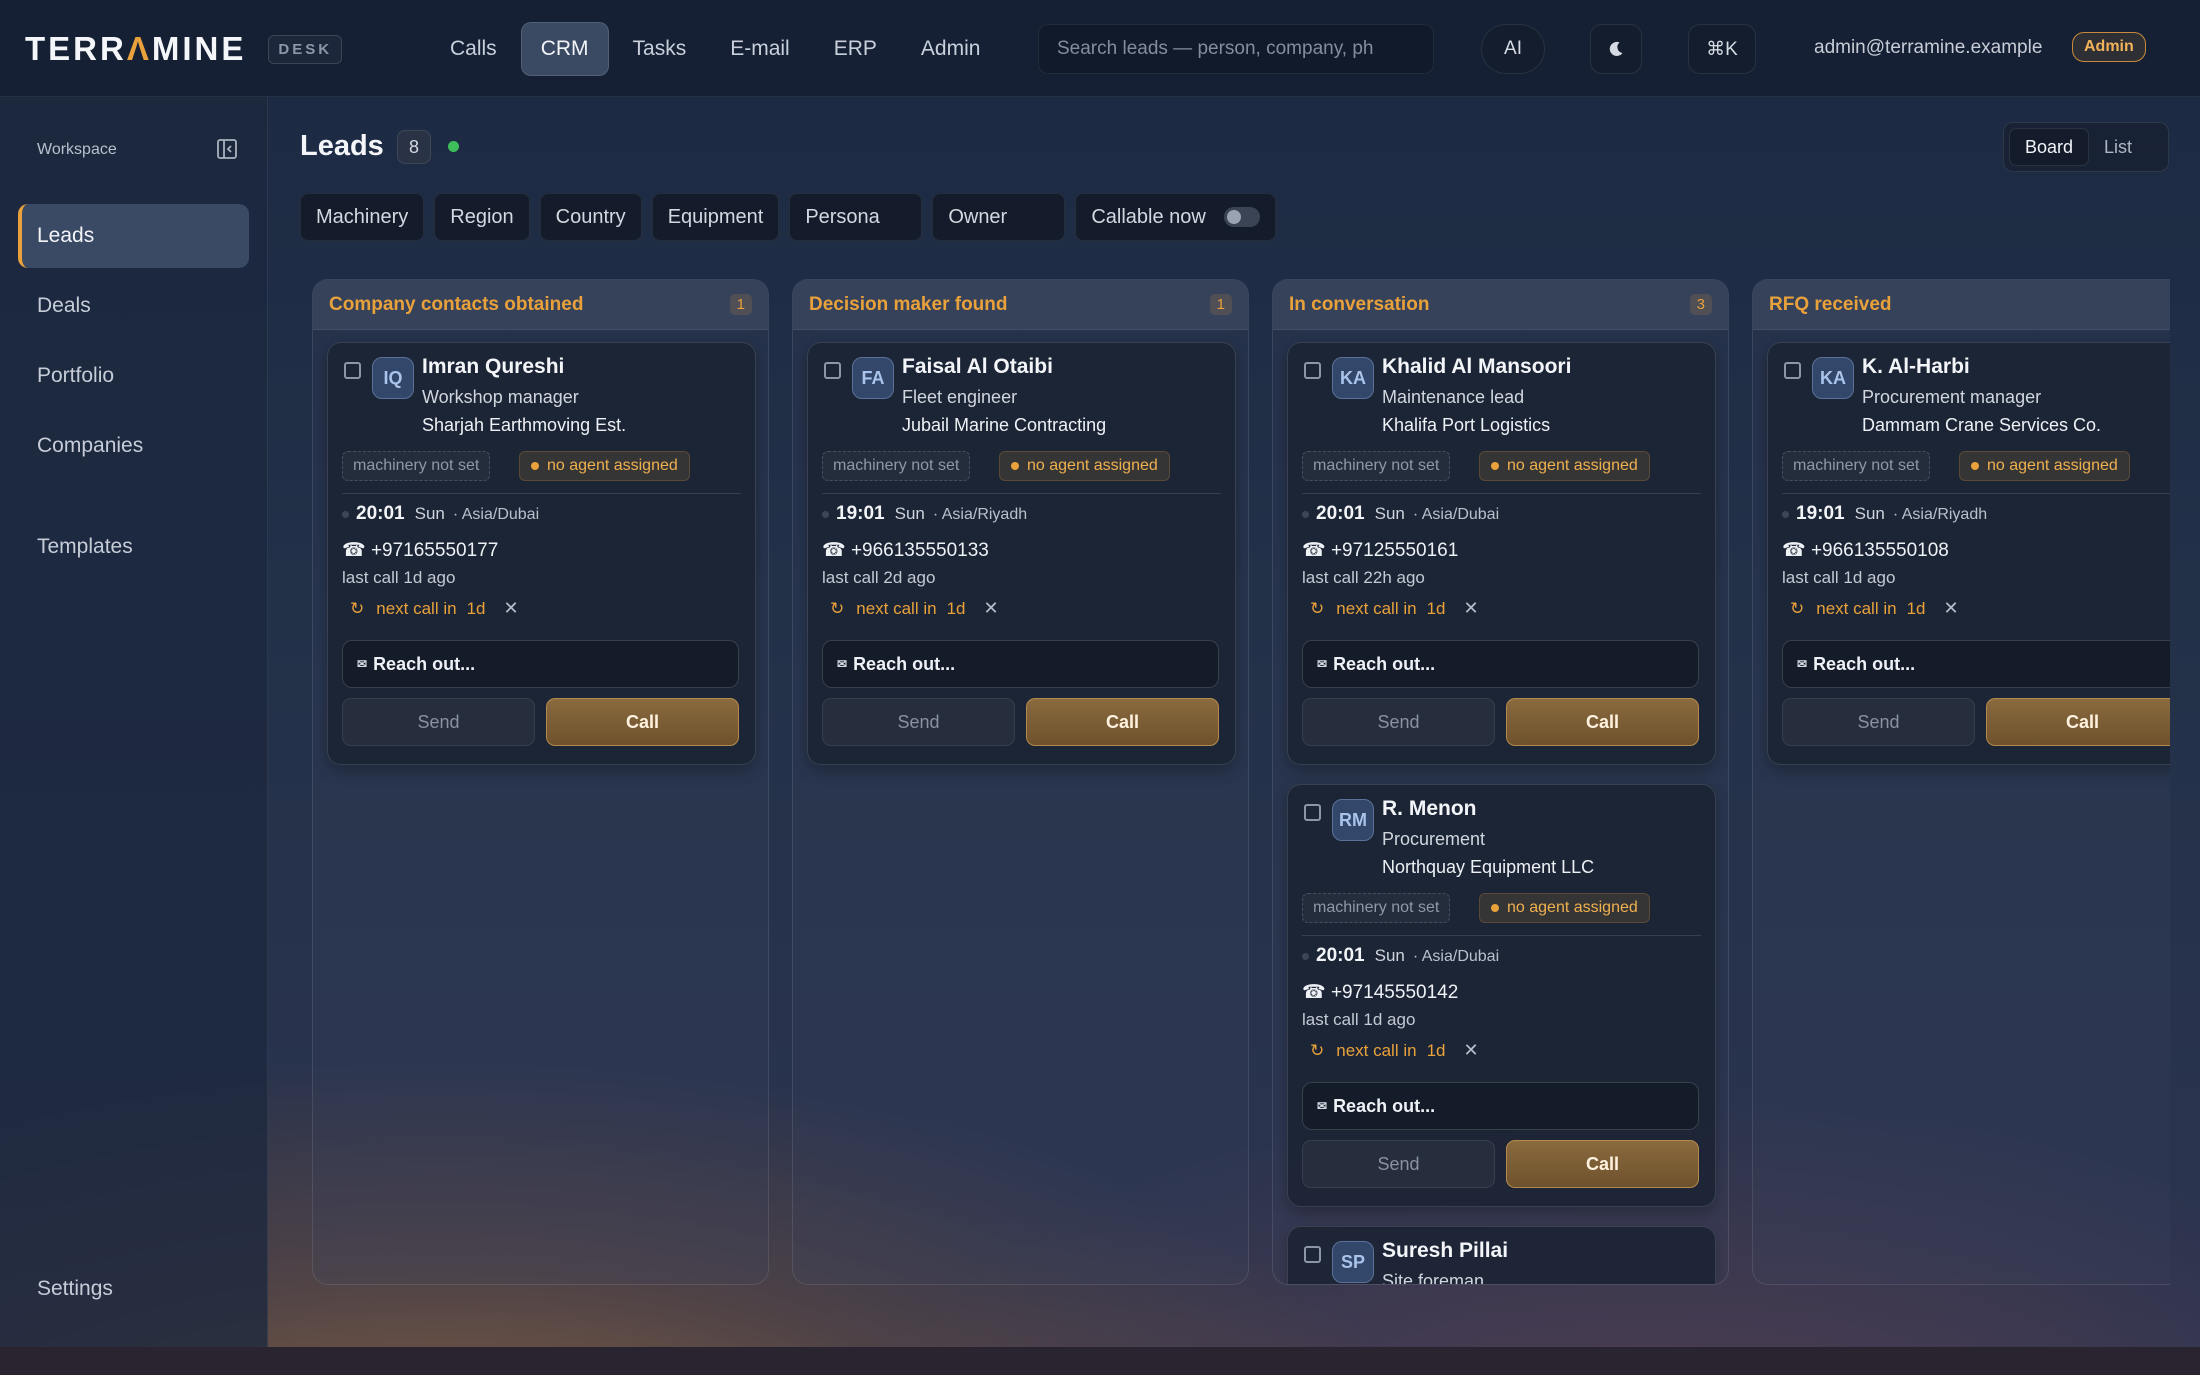 Image resolution: width=2200 pixels, height=1375 pixels. What do you see at coordinates (133, 306) in the screenshot?
I see `sidebar-item-deals: Deals` at bounding box center [133, 306].